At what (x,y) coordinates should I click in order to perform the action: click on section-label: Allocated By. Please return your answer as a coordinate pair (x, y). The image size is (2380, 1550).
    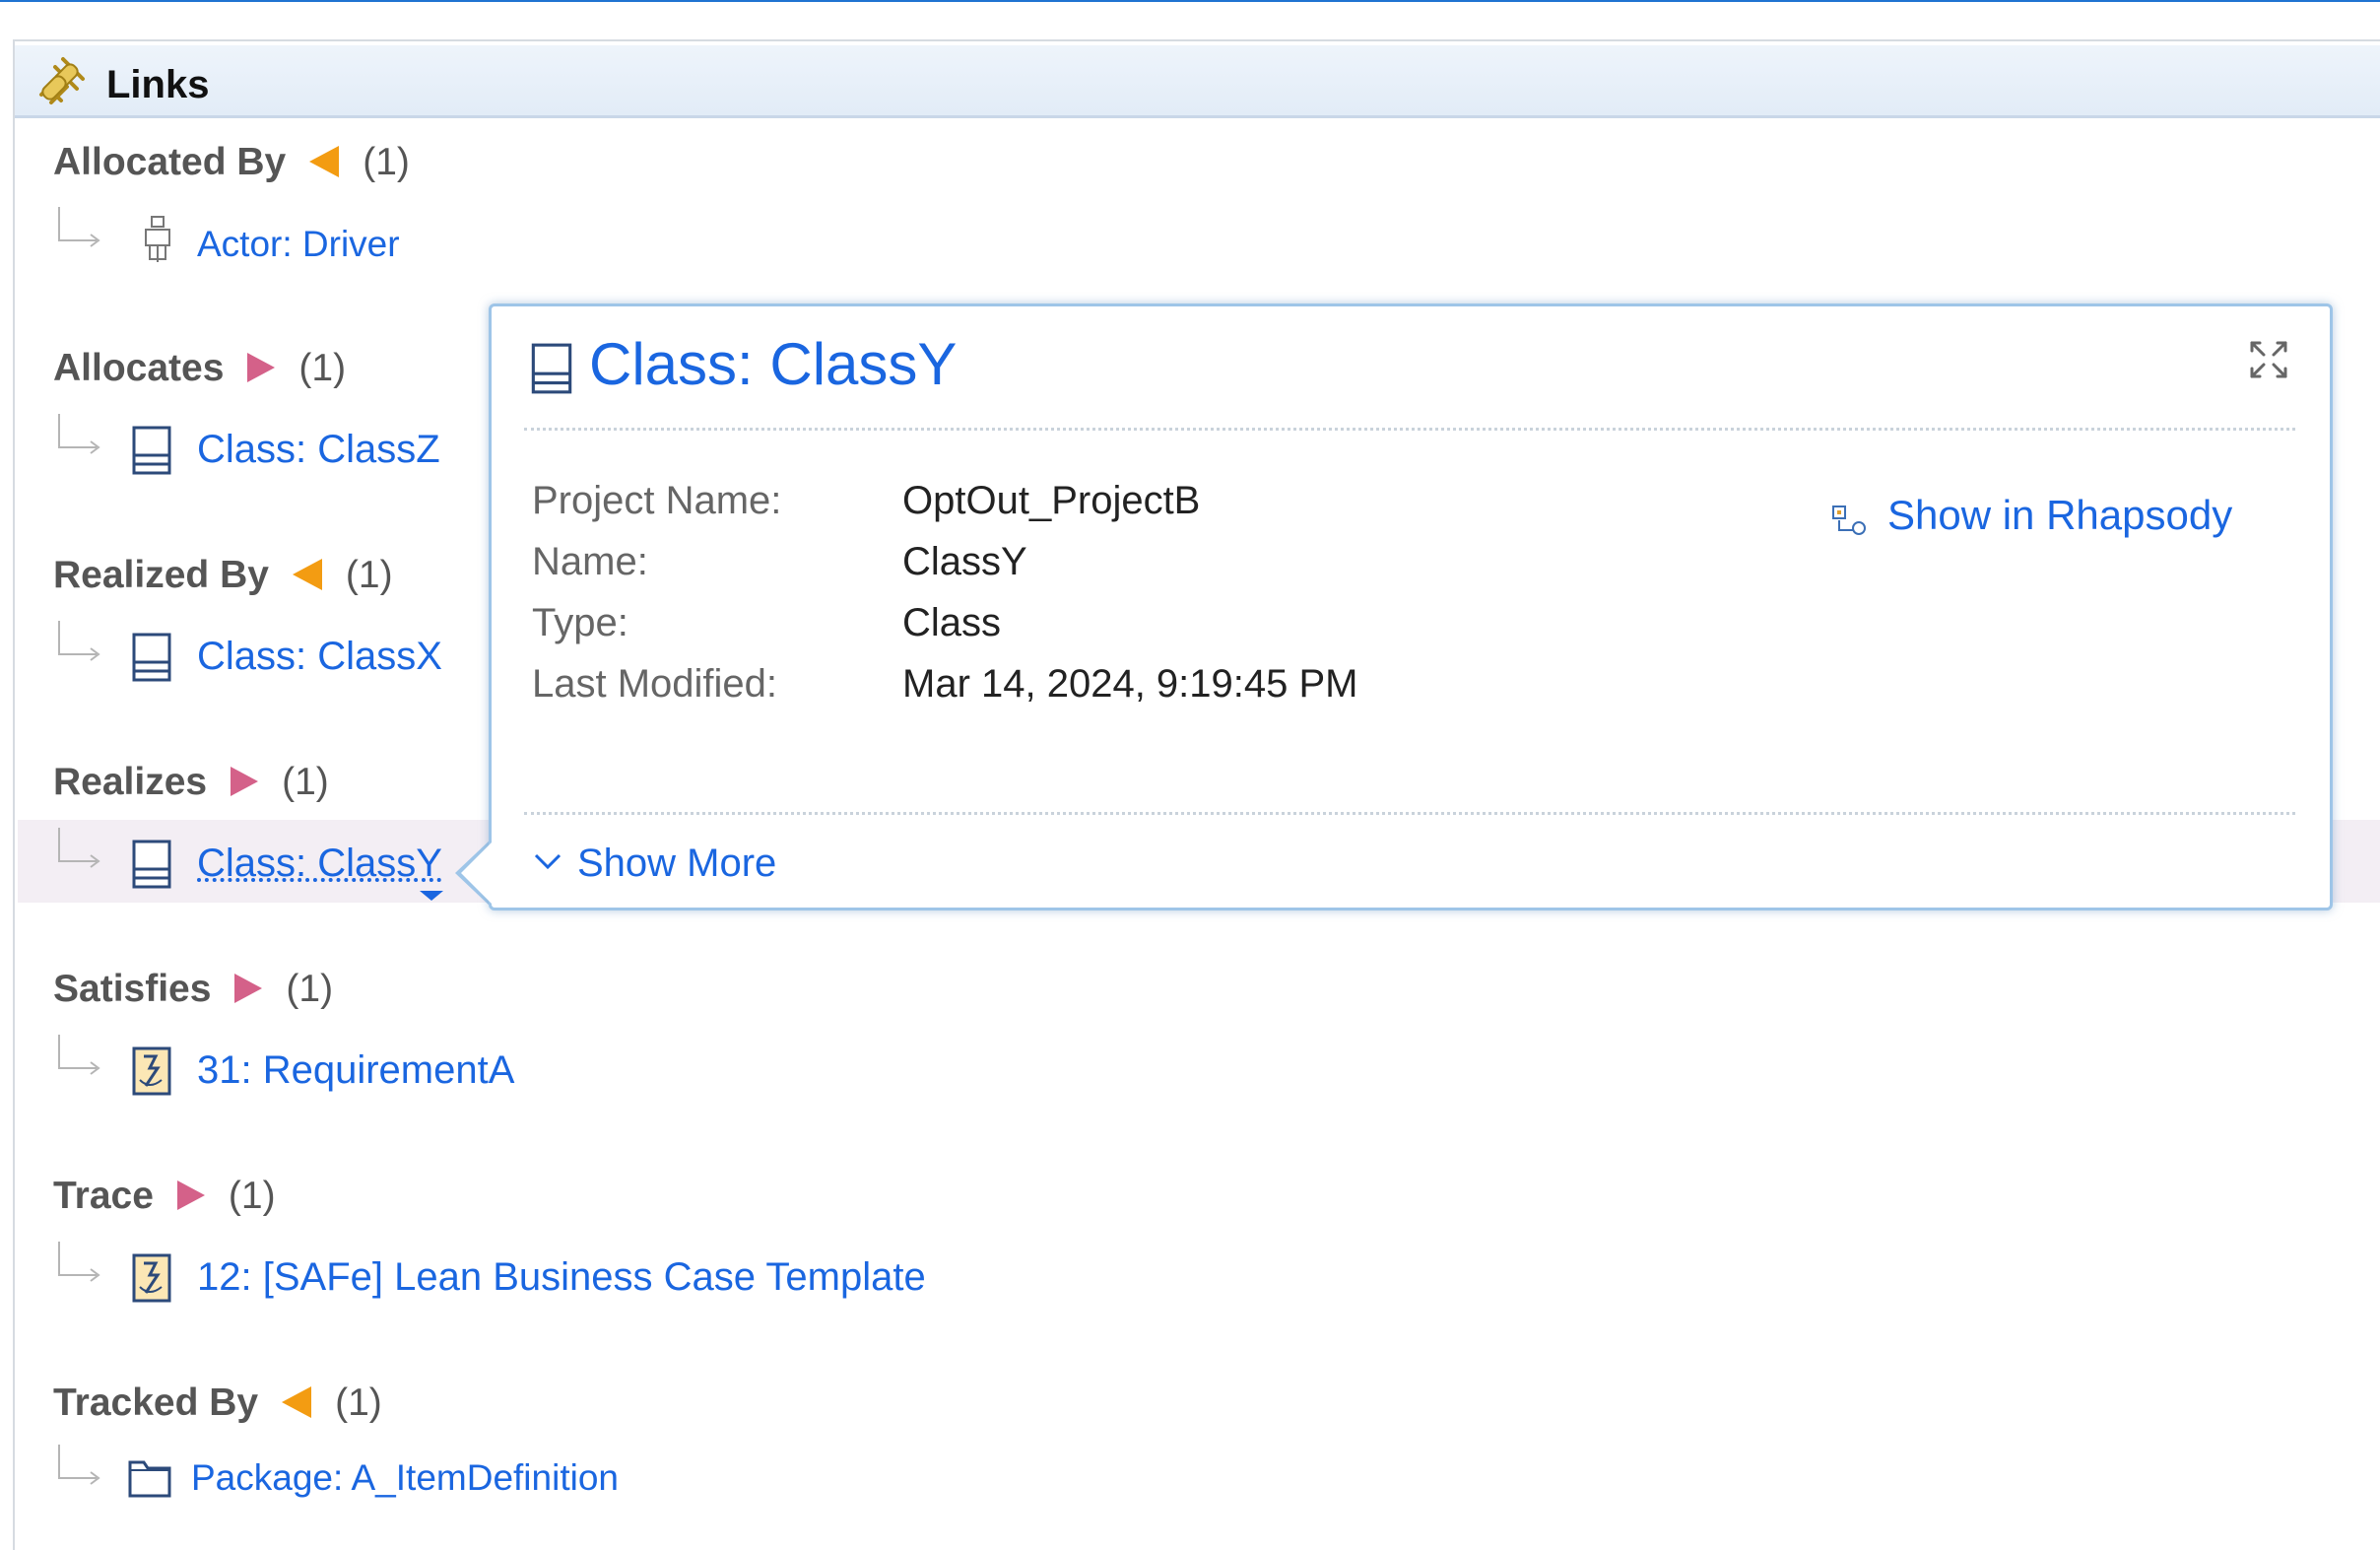
    Looking at the image, I should click on (170, 162).